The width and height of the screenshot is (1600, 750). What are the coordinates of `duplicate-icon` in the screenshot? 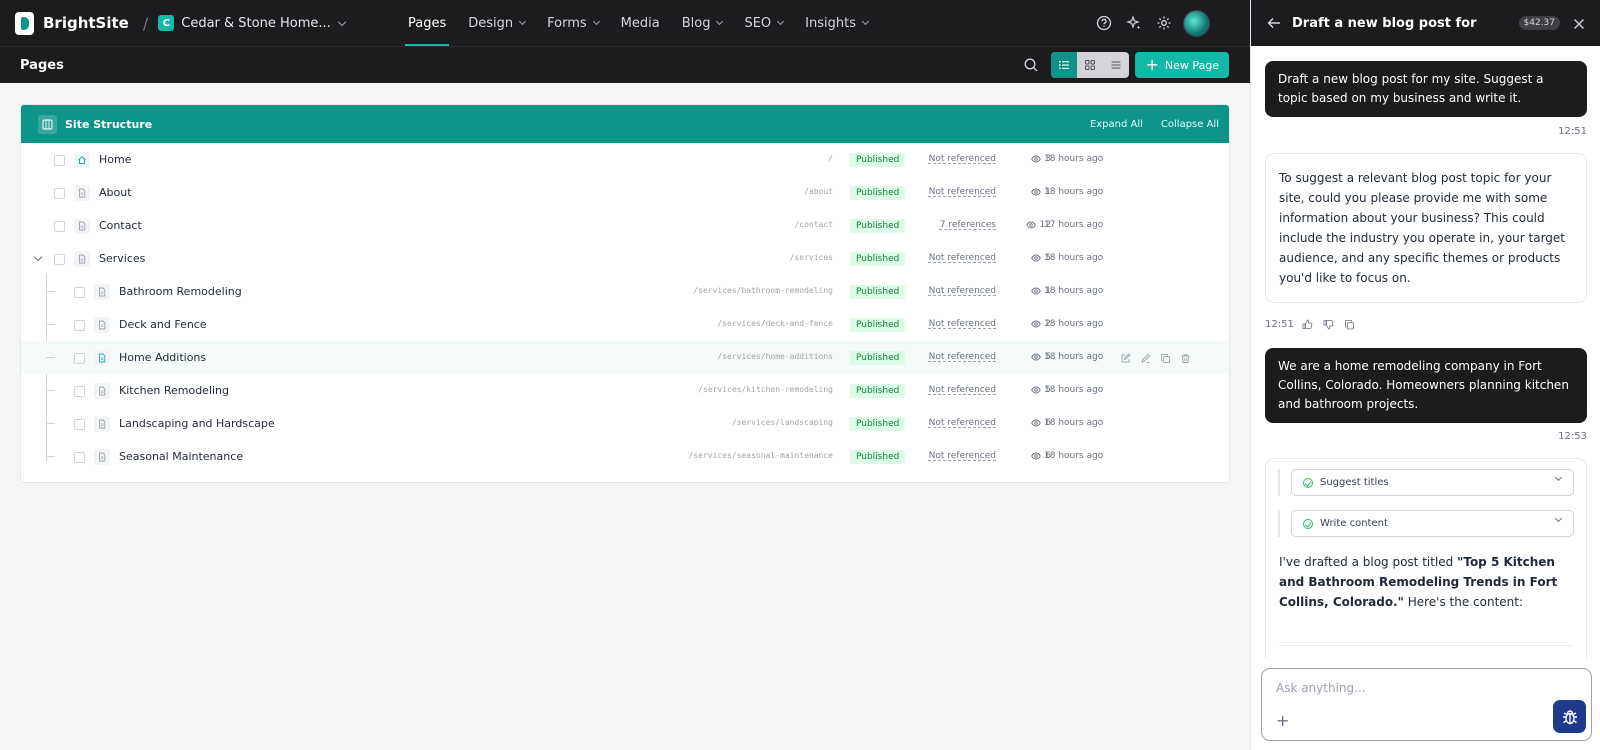 It's located at (1165, 358).